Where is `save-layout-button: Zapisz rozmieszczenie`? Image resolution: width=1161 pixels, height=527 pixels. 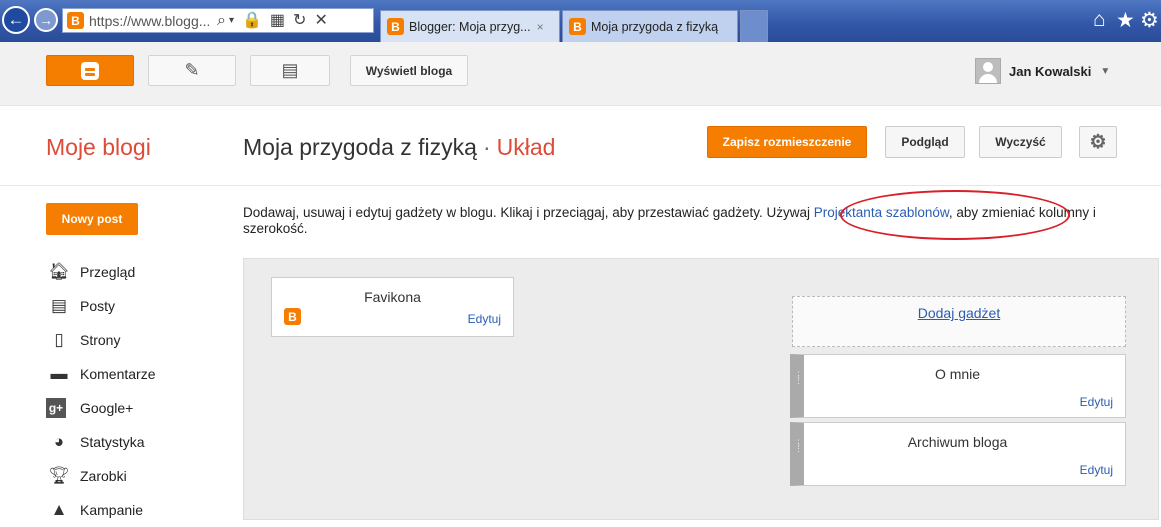 save-layout-button: Zapisz rozmieszczenie is located at coordinates (787, 142).